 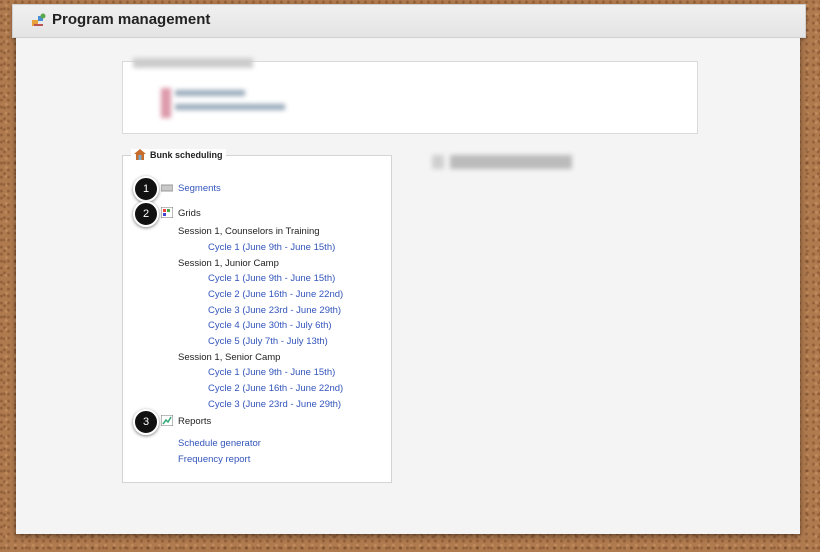 What do you see at coordinates (189, 213) in the screenshot?
I see `grids-label: Grids` at bounding box center [189, 213].